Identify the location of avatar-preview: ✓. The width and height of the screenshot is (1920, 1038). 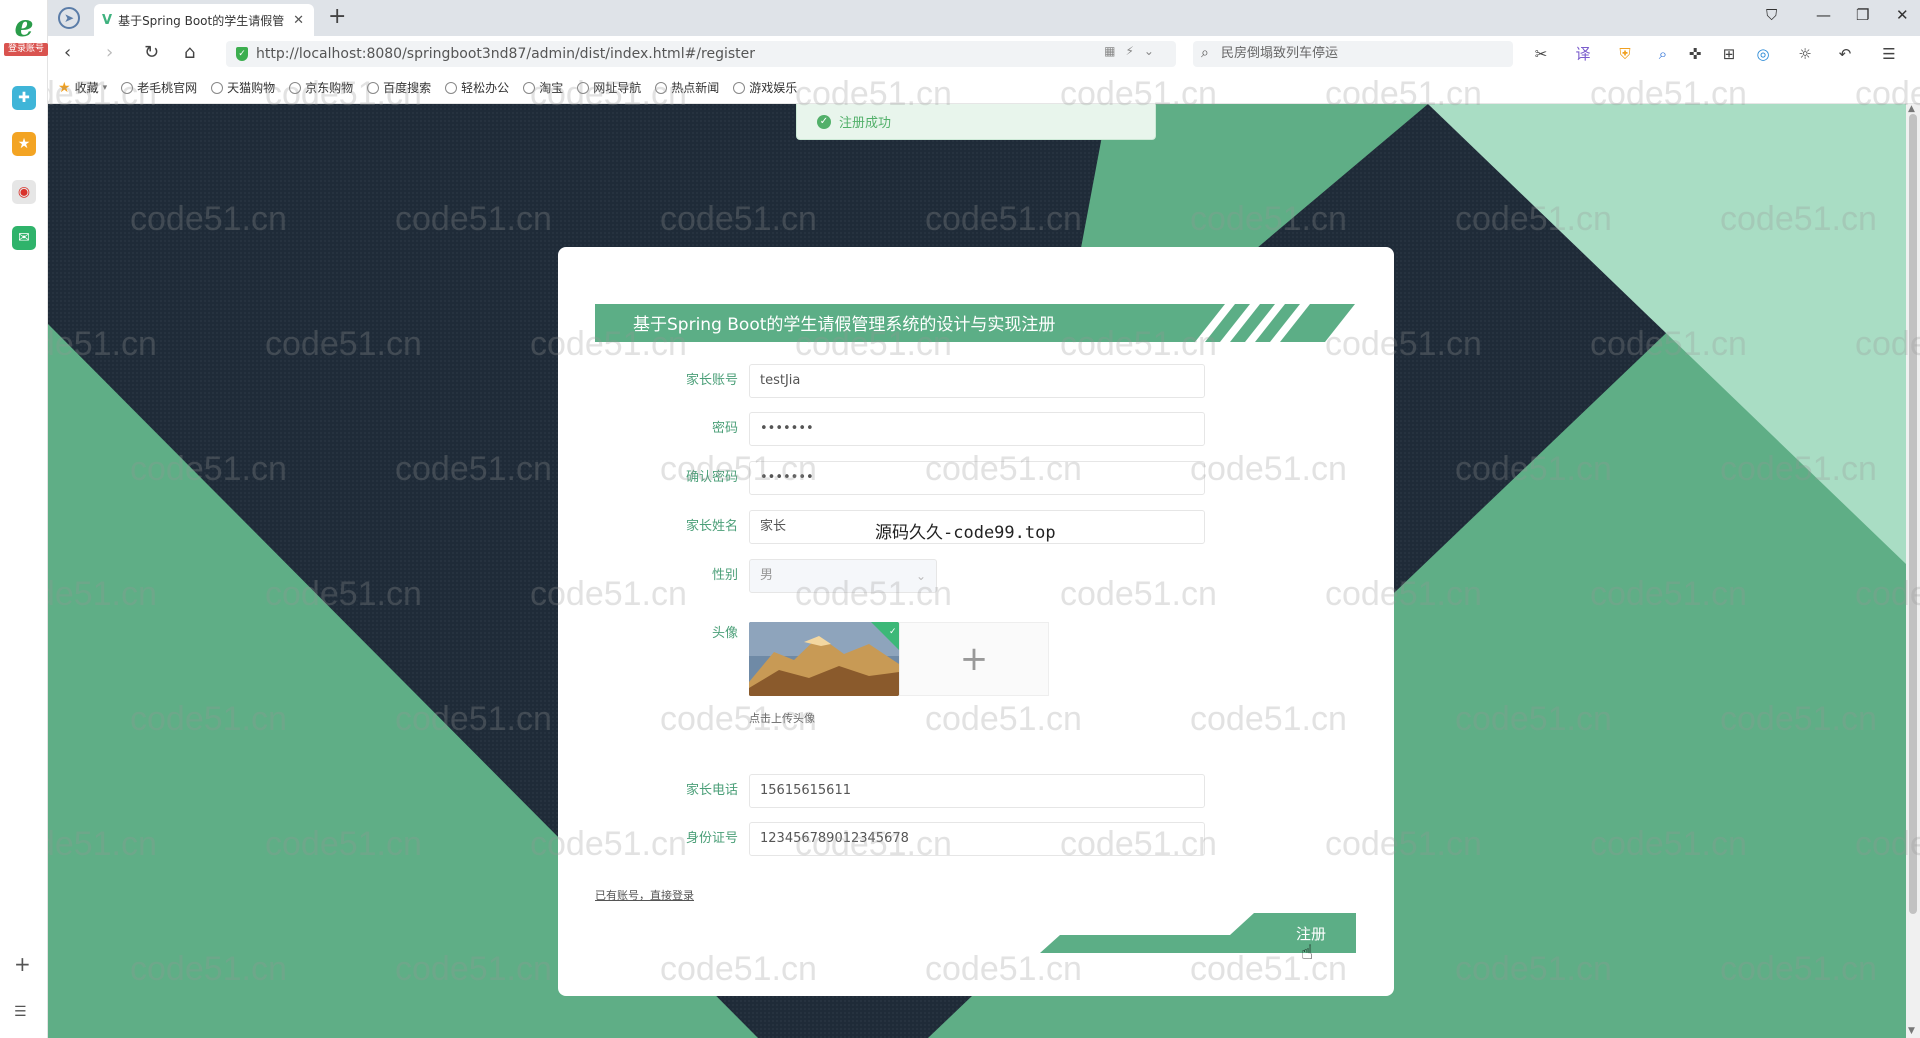
(824, 659).